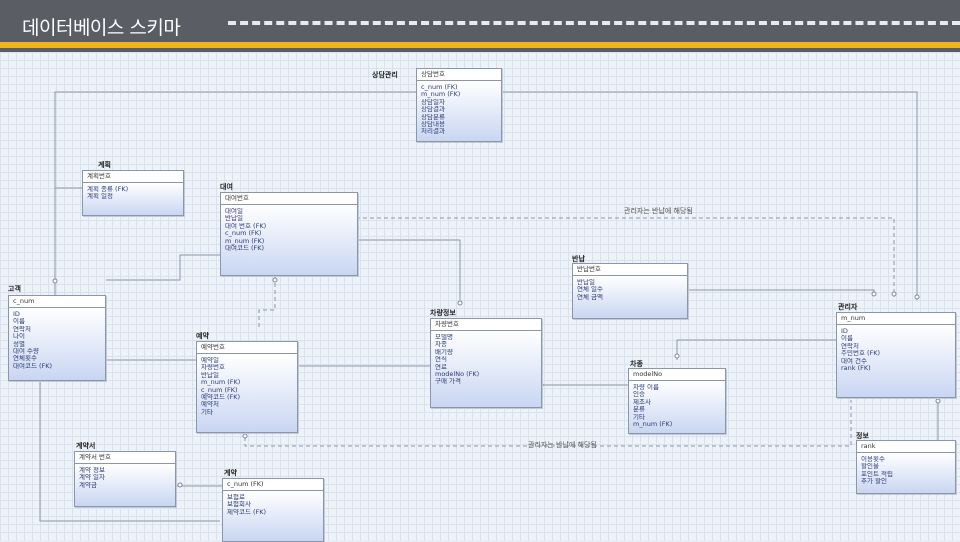 The height and width of the screenshot is (542, 960). I want to click on entity-pk: 반납번호, so click(630, 270).